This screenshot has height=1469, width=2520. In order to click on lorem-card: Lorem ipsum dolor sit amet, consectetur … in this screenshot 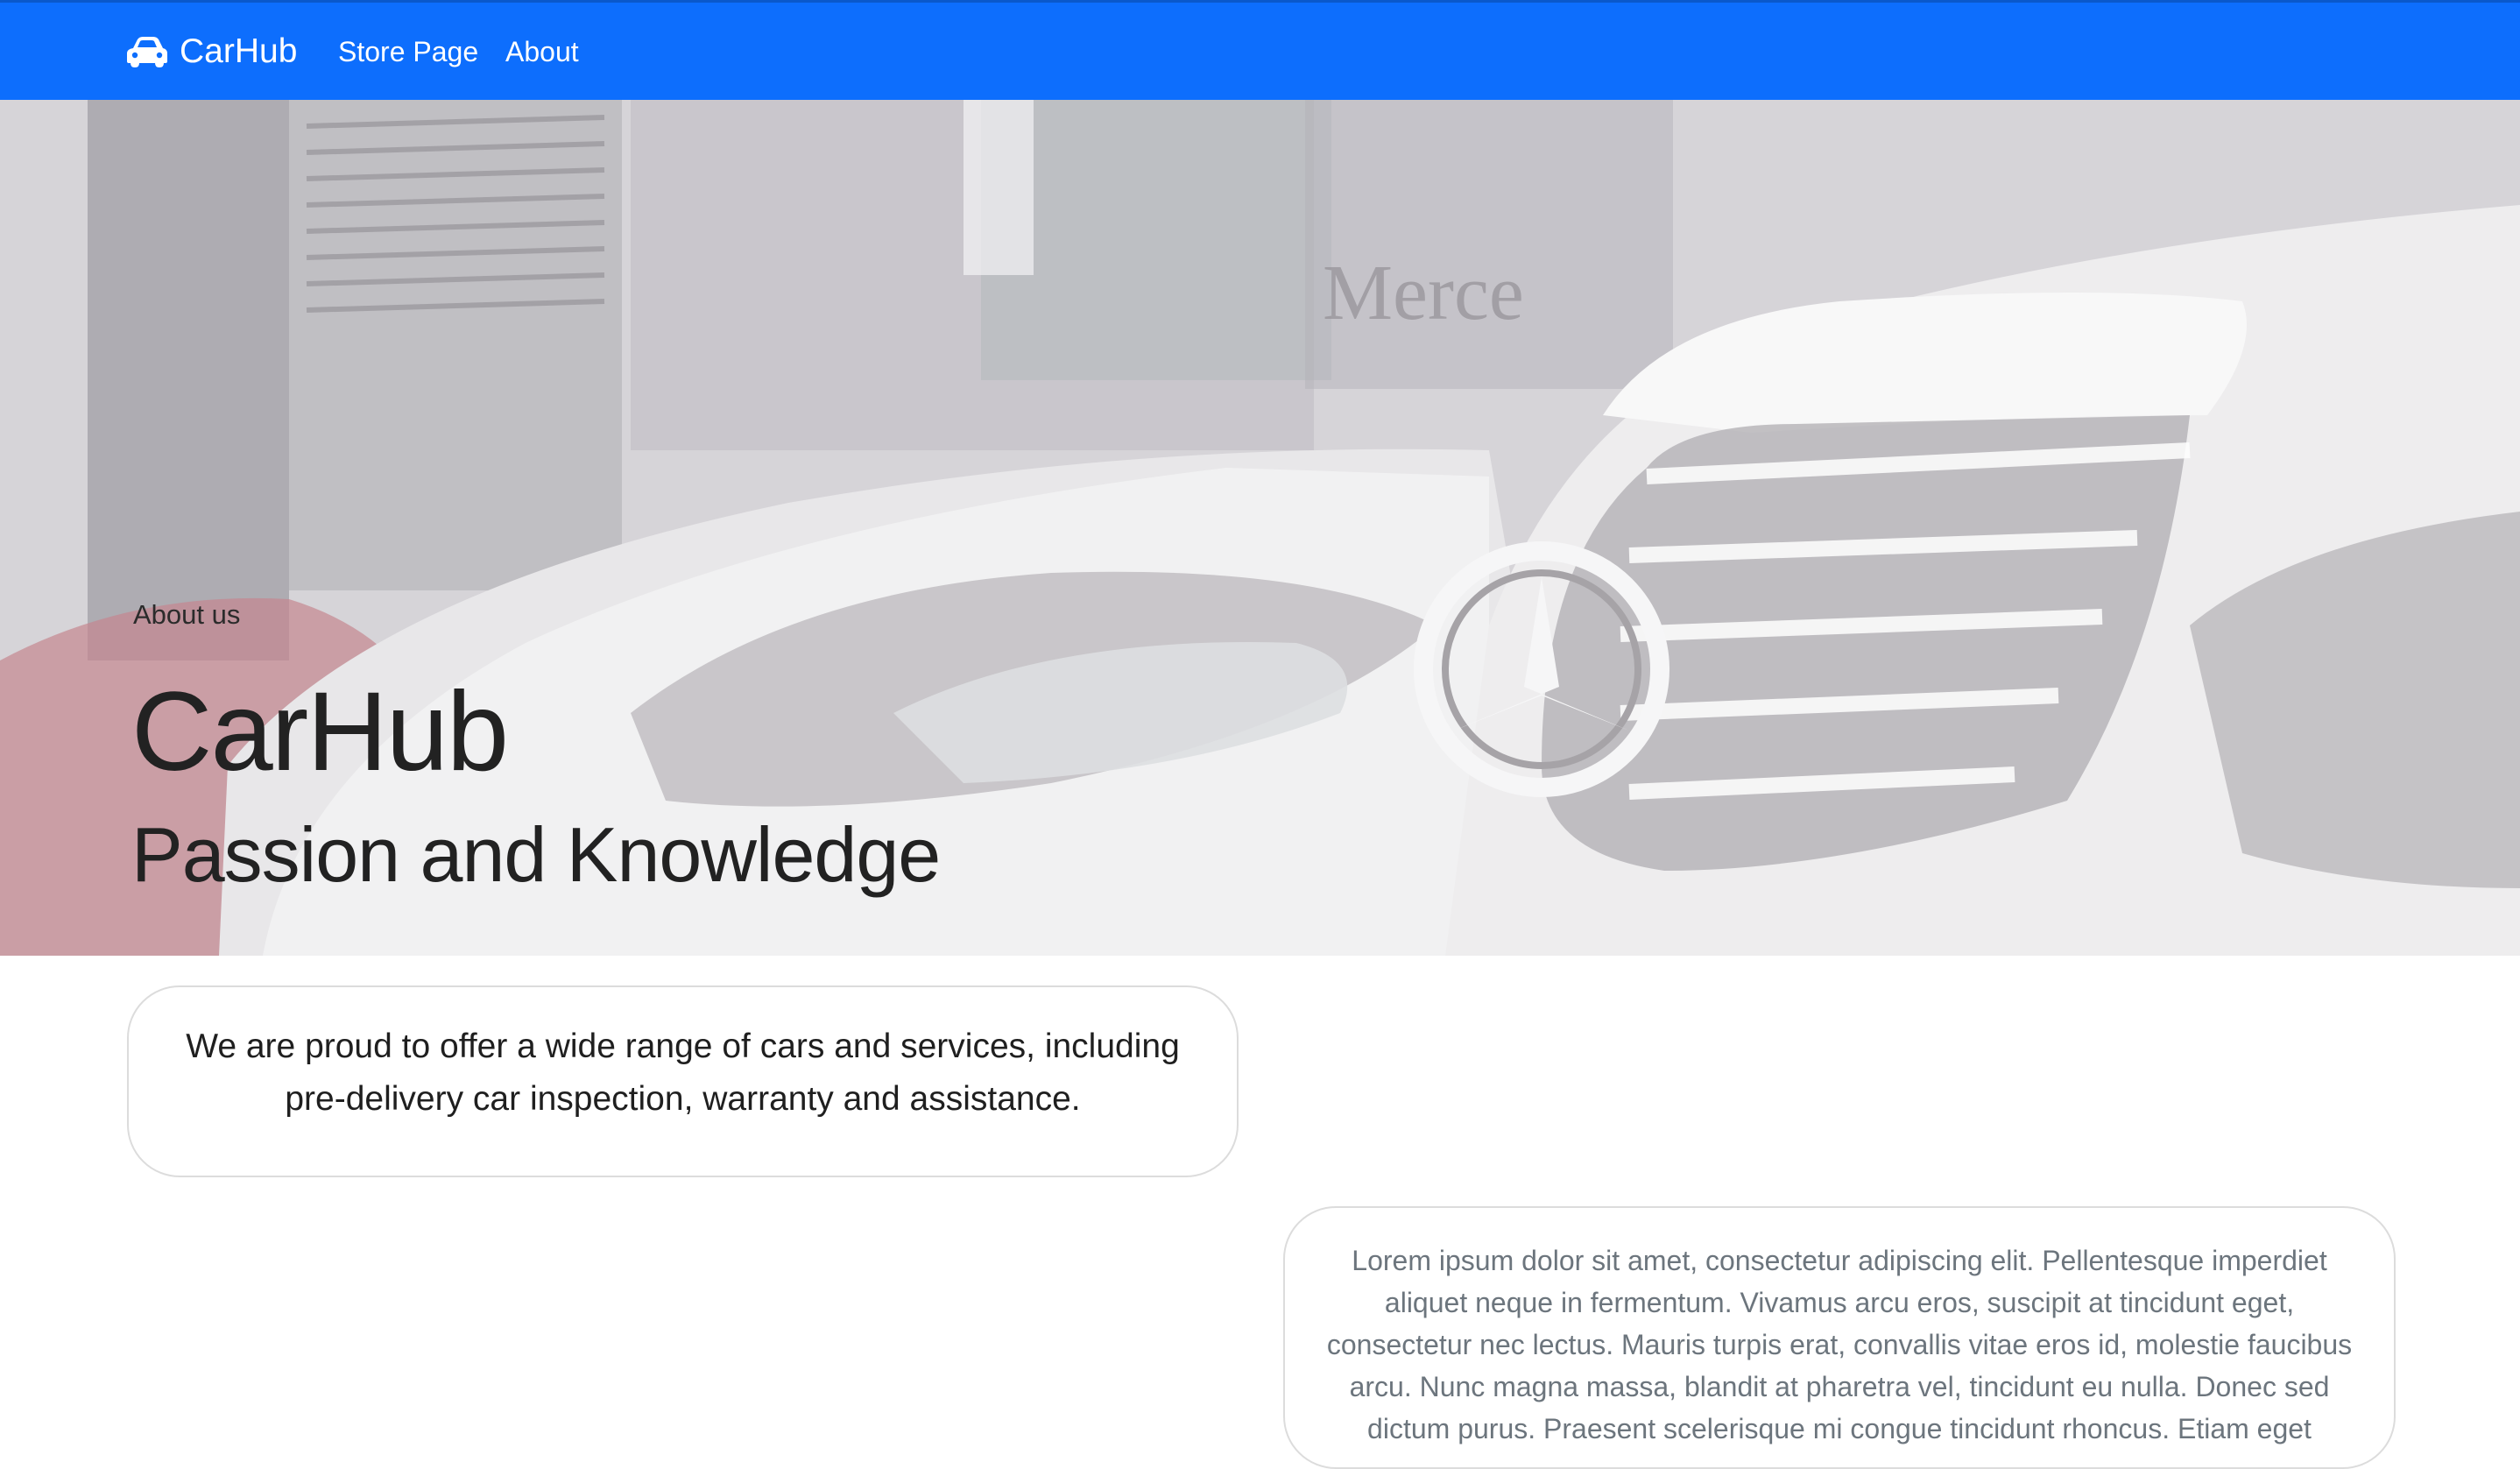, I will do `click(1839, 1337)`.